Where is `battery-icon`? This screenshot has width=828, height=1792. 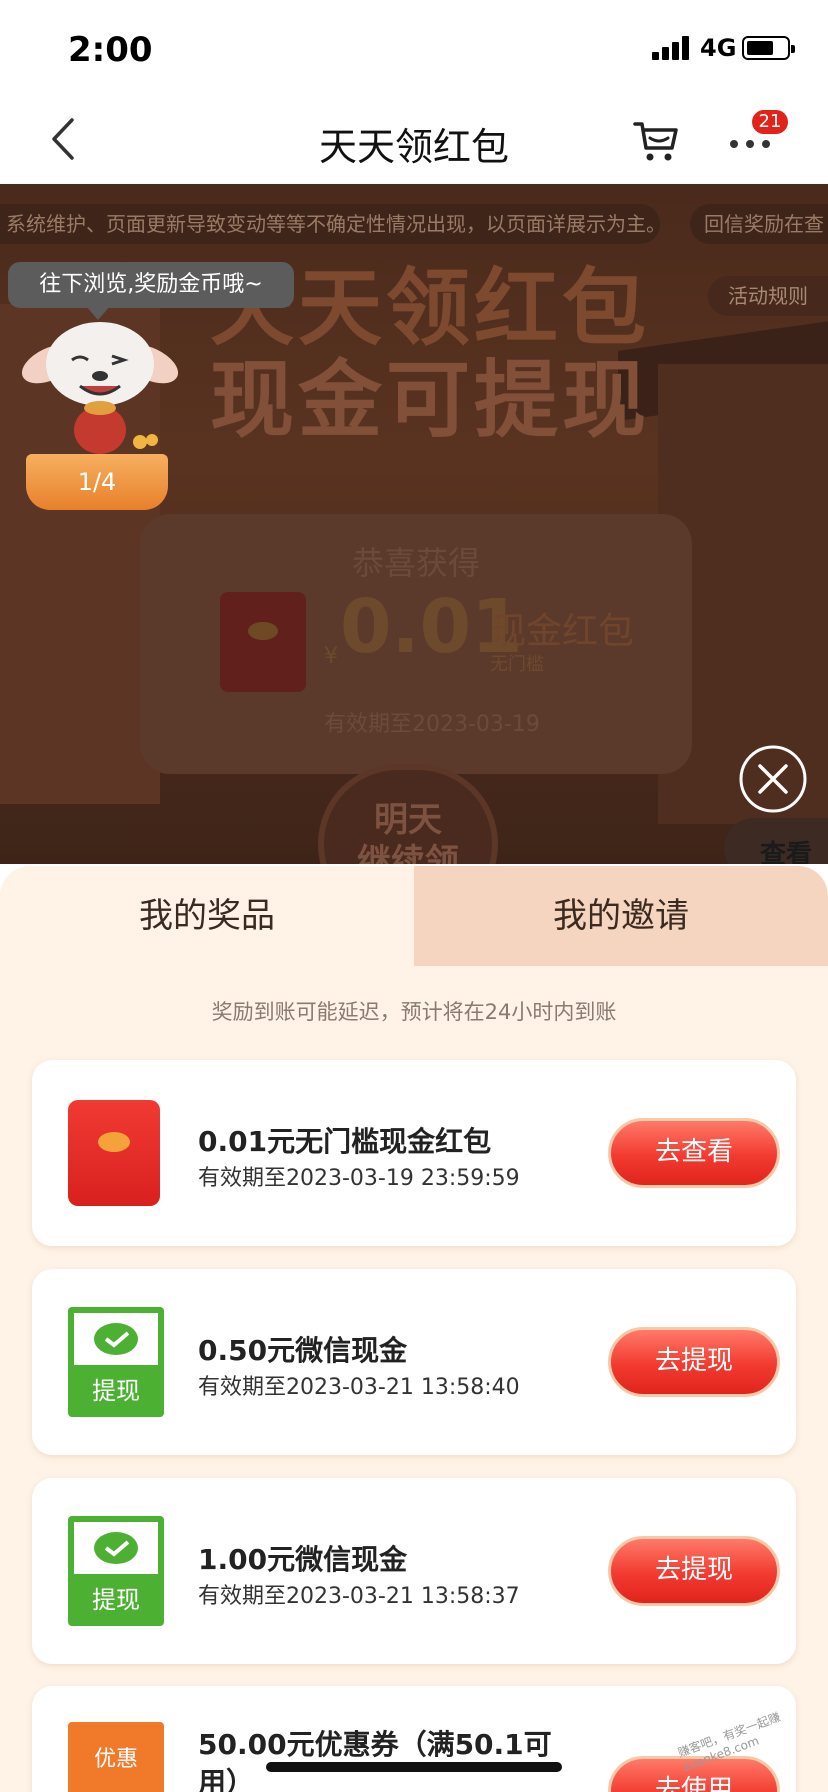
battery-icon is located at coordinates (768, 48).